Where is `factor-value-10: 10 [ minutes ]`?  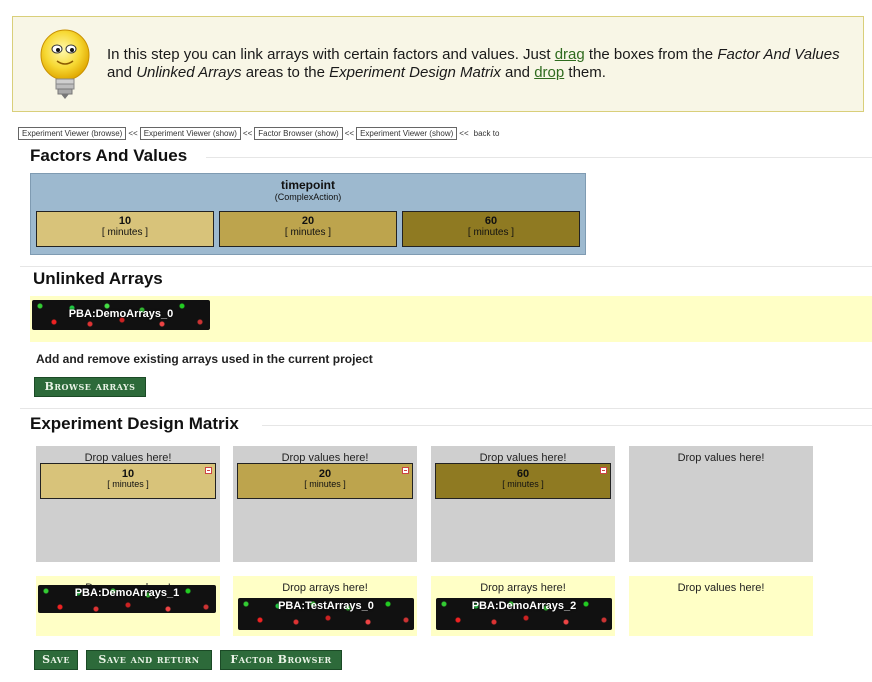
factor-value-10: 10 [ minutes ] is located at coordinates (125, 229).